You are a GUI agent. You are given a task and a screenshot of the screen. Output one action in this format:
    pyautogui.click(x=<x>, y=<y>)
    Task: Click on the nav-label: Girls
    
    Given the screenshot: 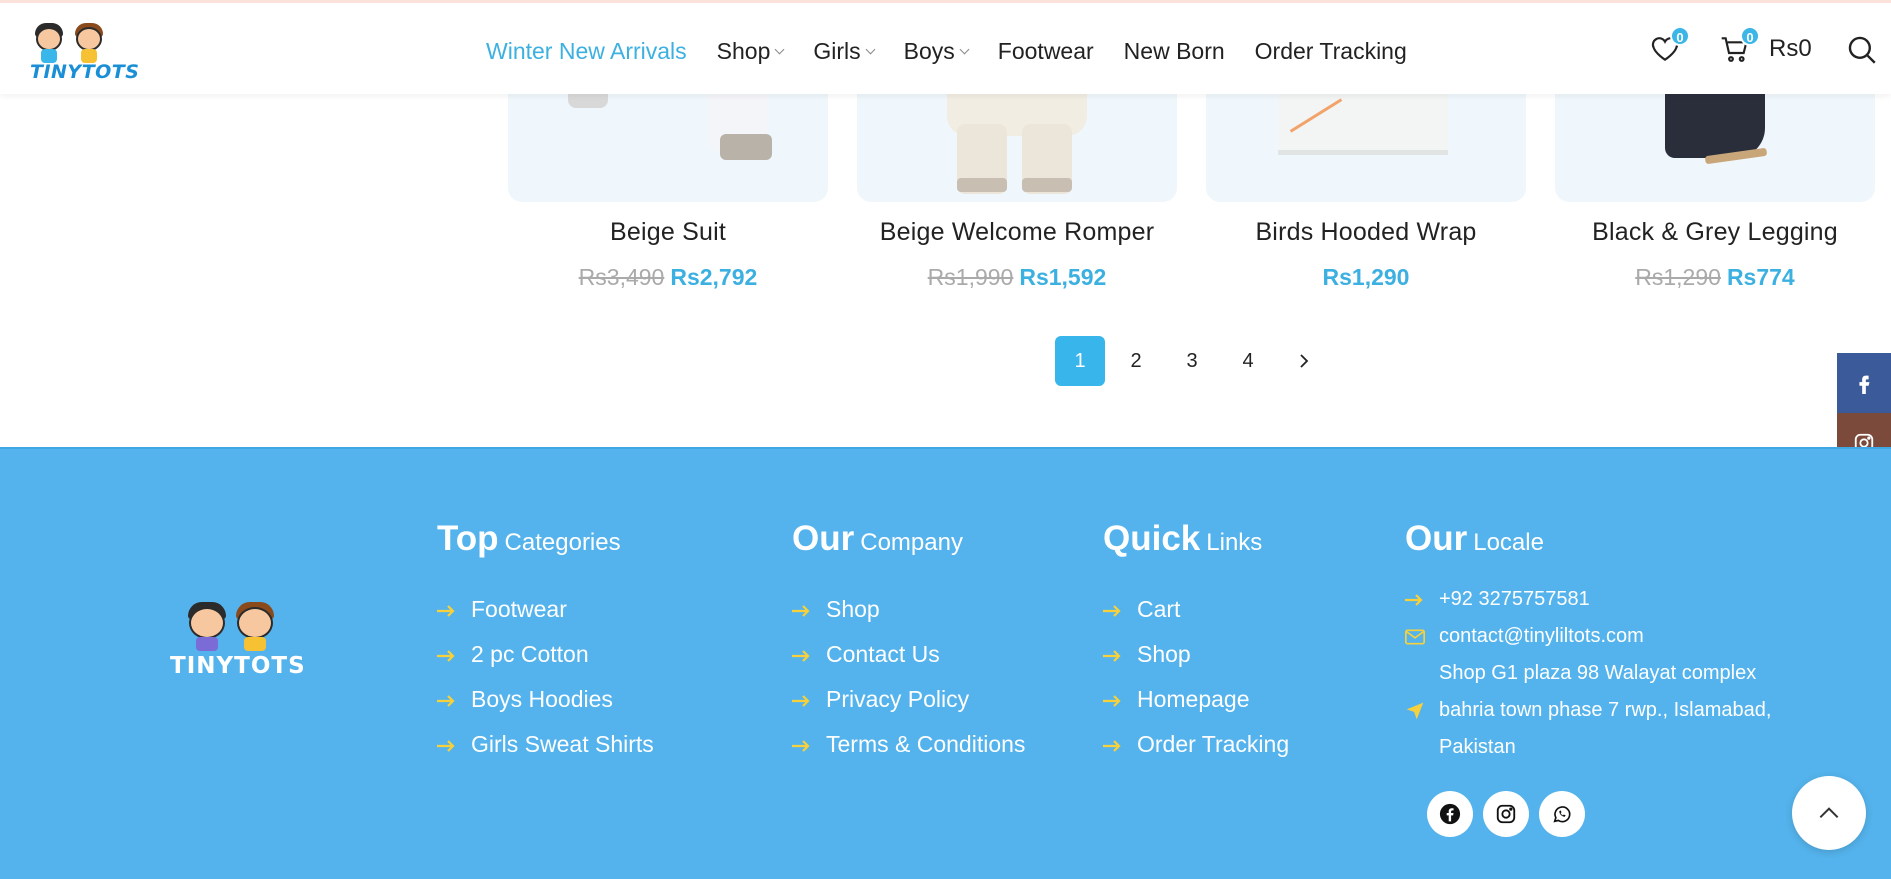 What is the action you would take?
    pyautogui.click(x=837, y=50)
    